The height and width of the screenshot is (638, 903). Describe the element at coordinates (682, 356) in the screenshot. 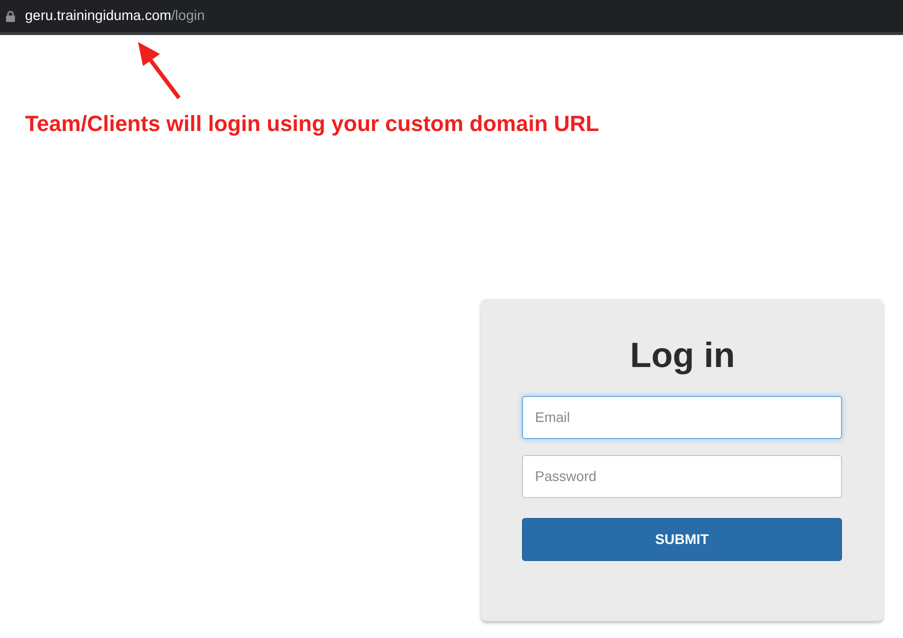

I see `login-title: Log in` at that location.